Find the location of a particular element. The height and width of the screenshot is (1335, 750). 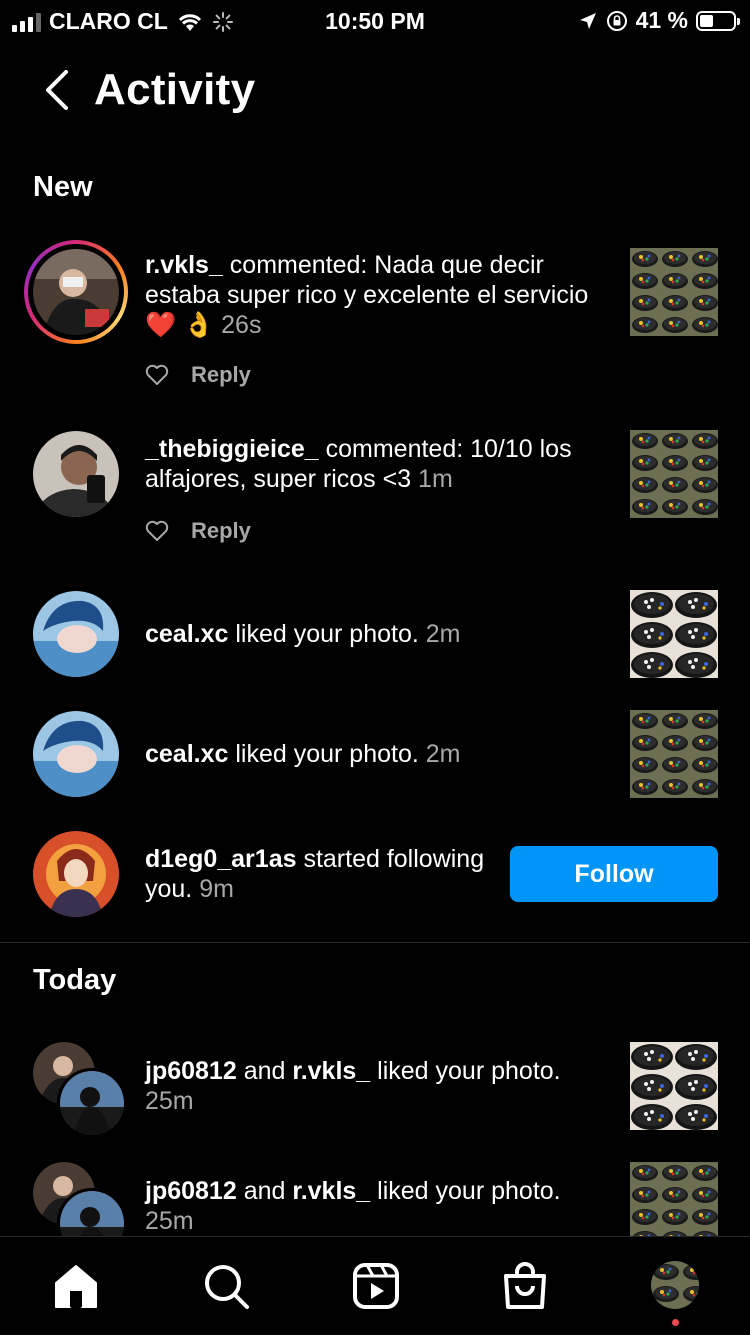

username: _thebiggieice_ is located at coordinates (232, 449).